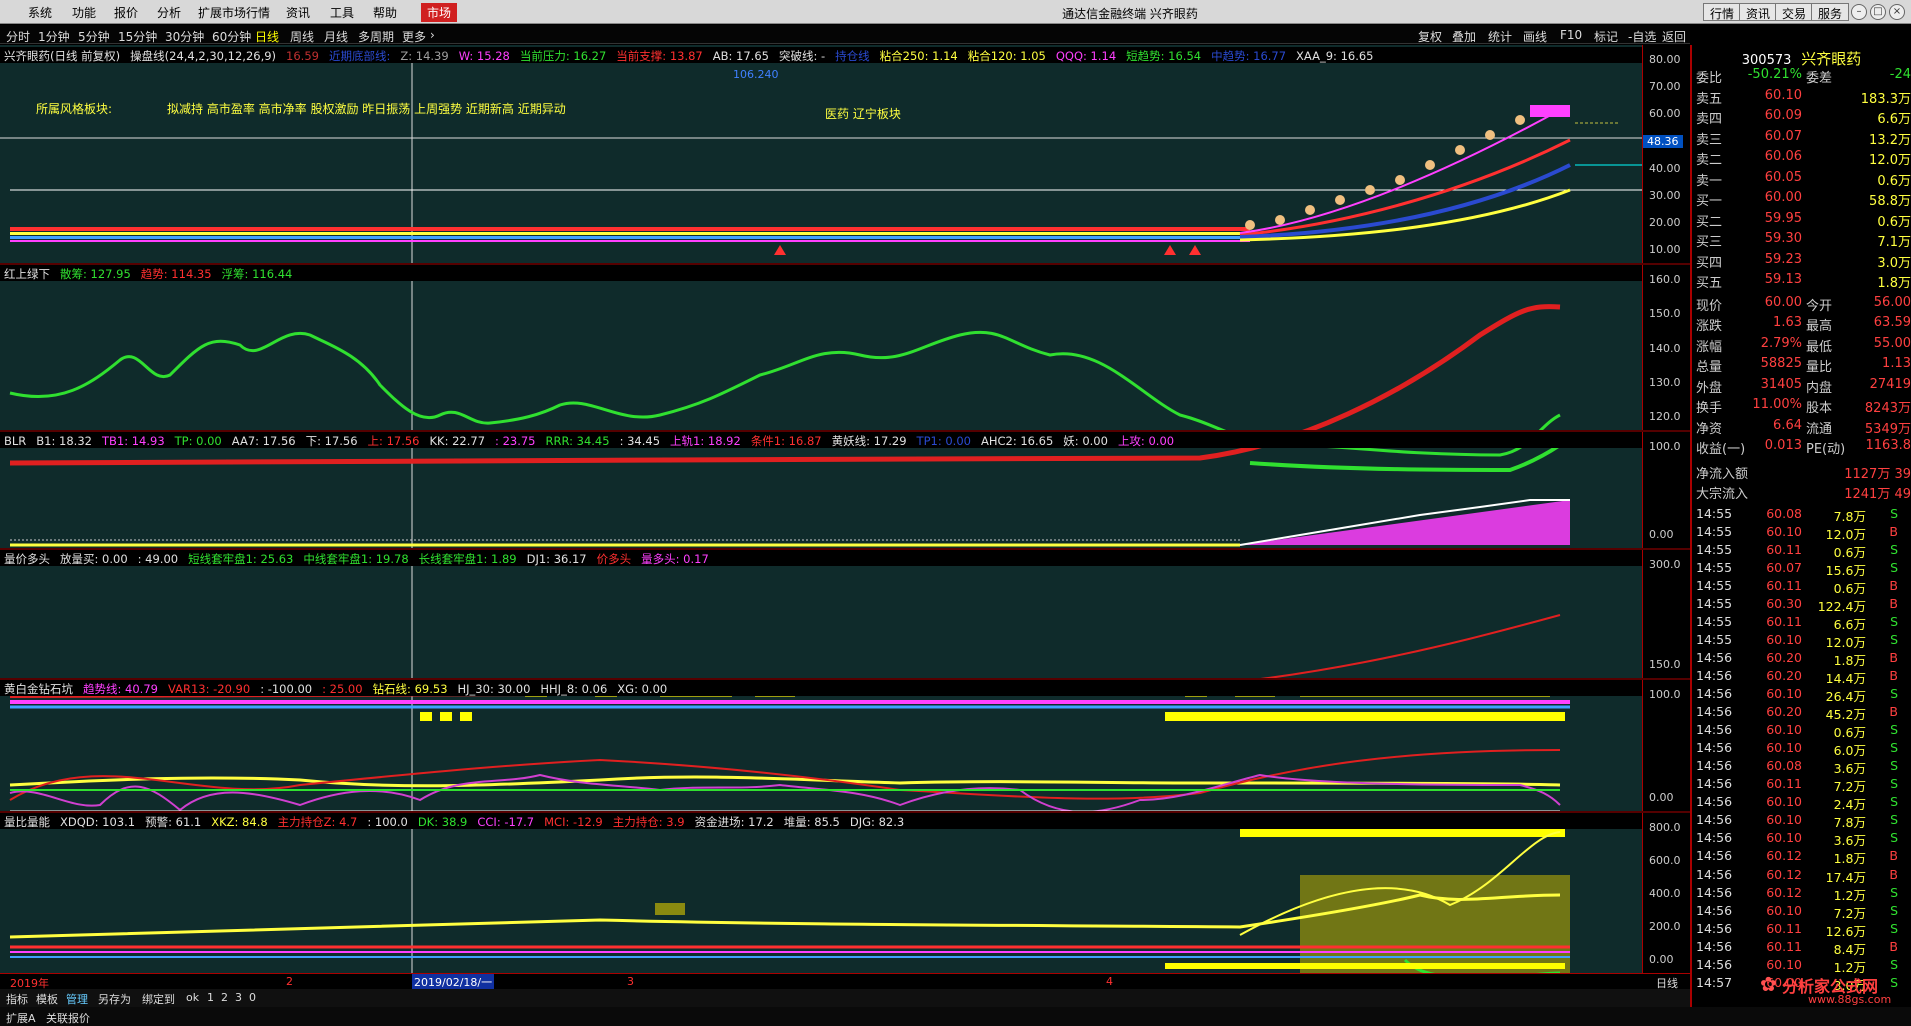 This screenshot has height=1026, width=1911. I want to click on period-tab: 15分钟, so click(137, 36).